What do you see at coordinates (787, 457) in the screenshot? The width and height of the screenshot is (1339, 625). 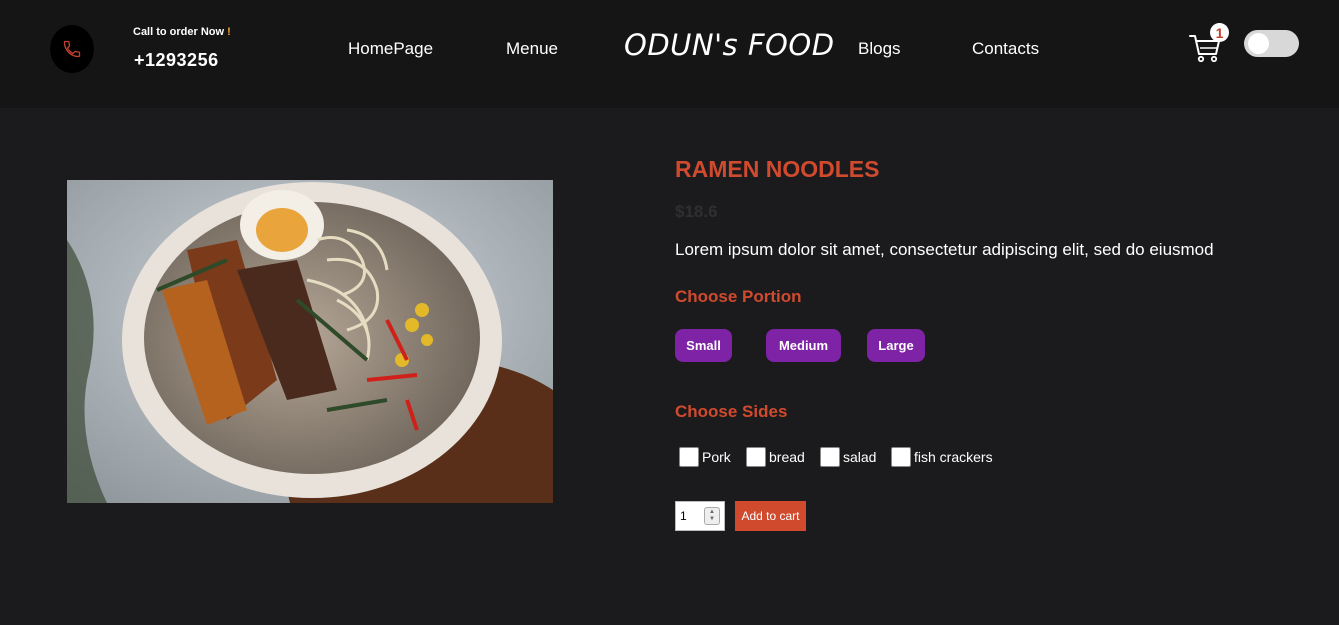 I see `side-bread-label: bread` at bounding box center [787, 457].